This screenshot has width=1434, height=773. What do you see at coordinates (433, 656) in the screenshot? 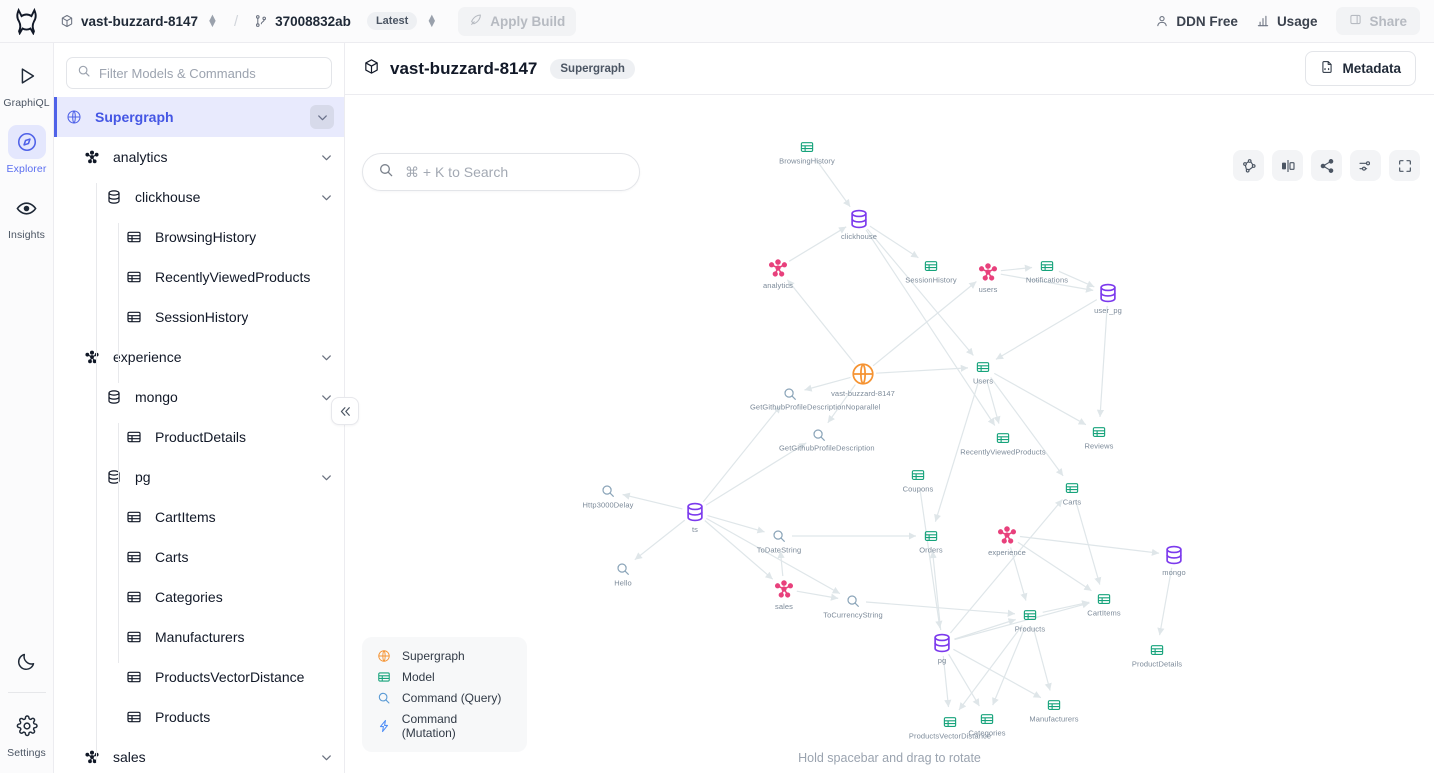
I see `legend-label: Supergraph` at bounding box center [433, 656].